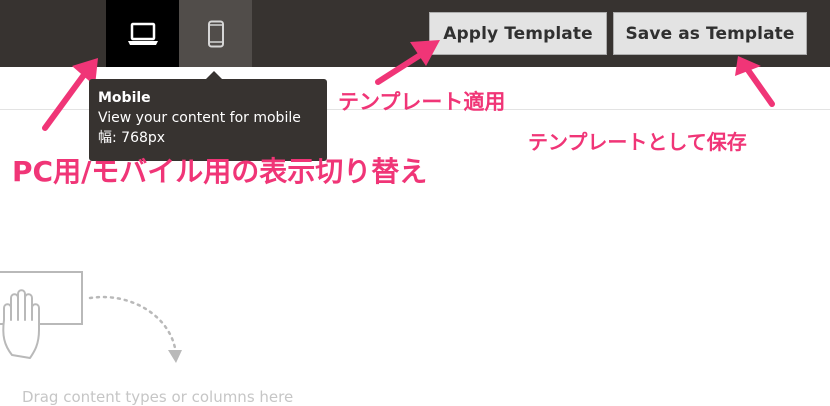 This screenshot has height=406, width=830. Describe the element at coordinates (124, 98) in the screenshot. I see `tooltip-title: Mobile` at that location.